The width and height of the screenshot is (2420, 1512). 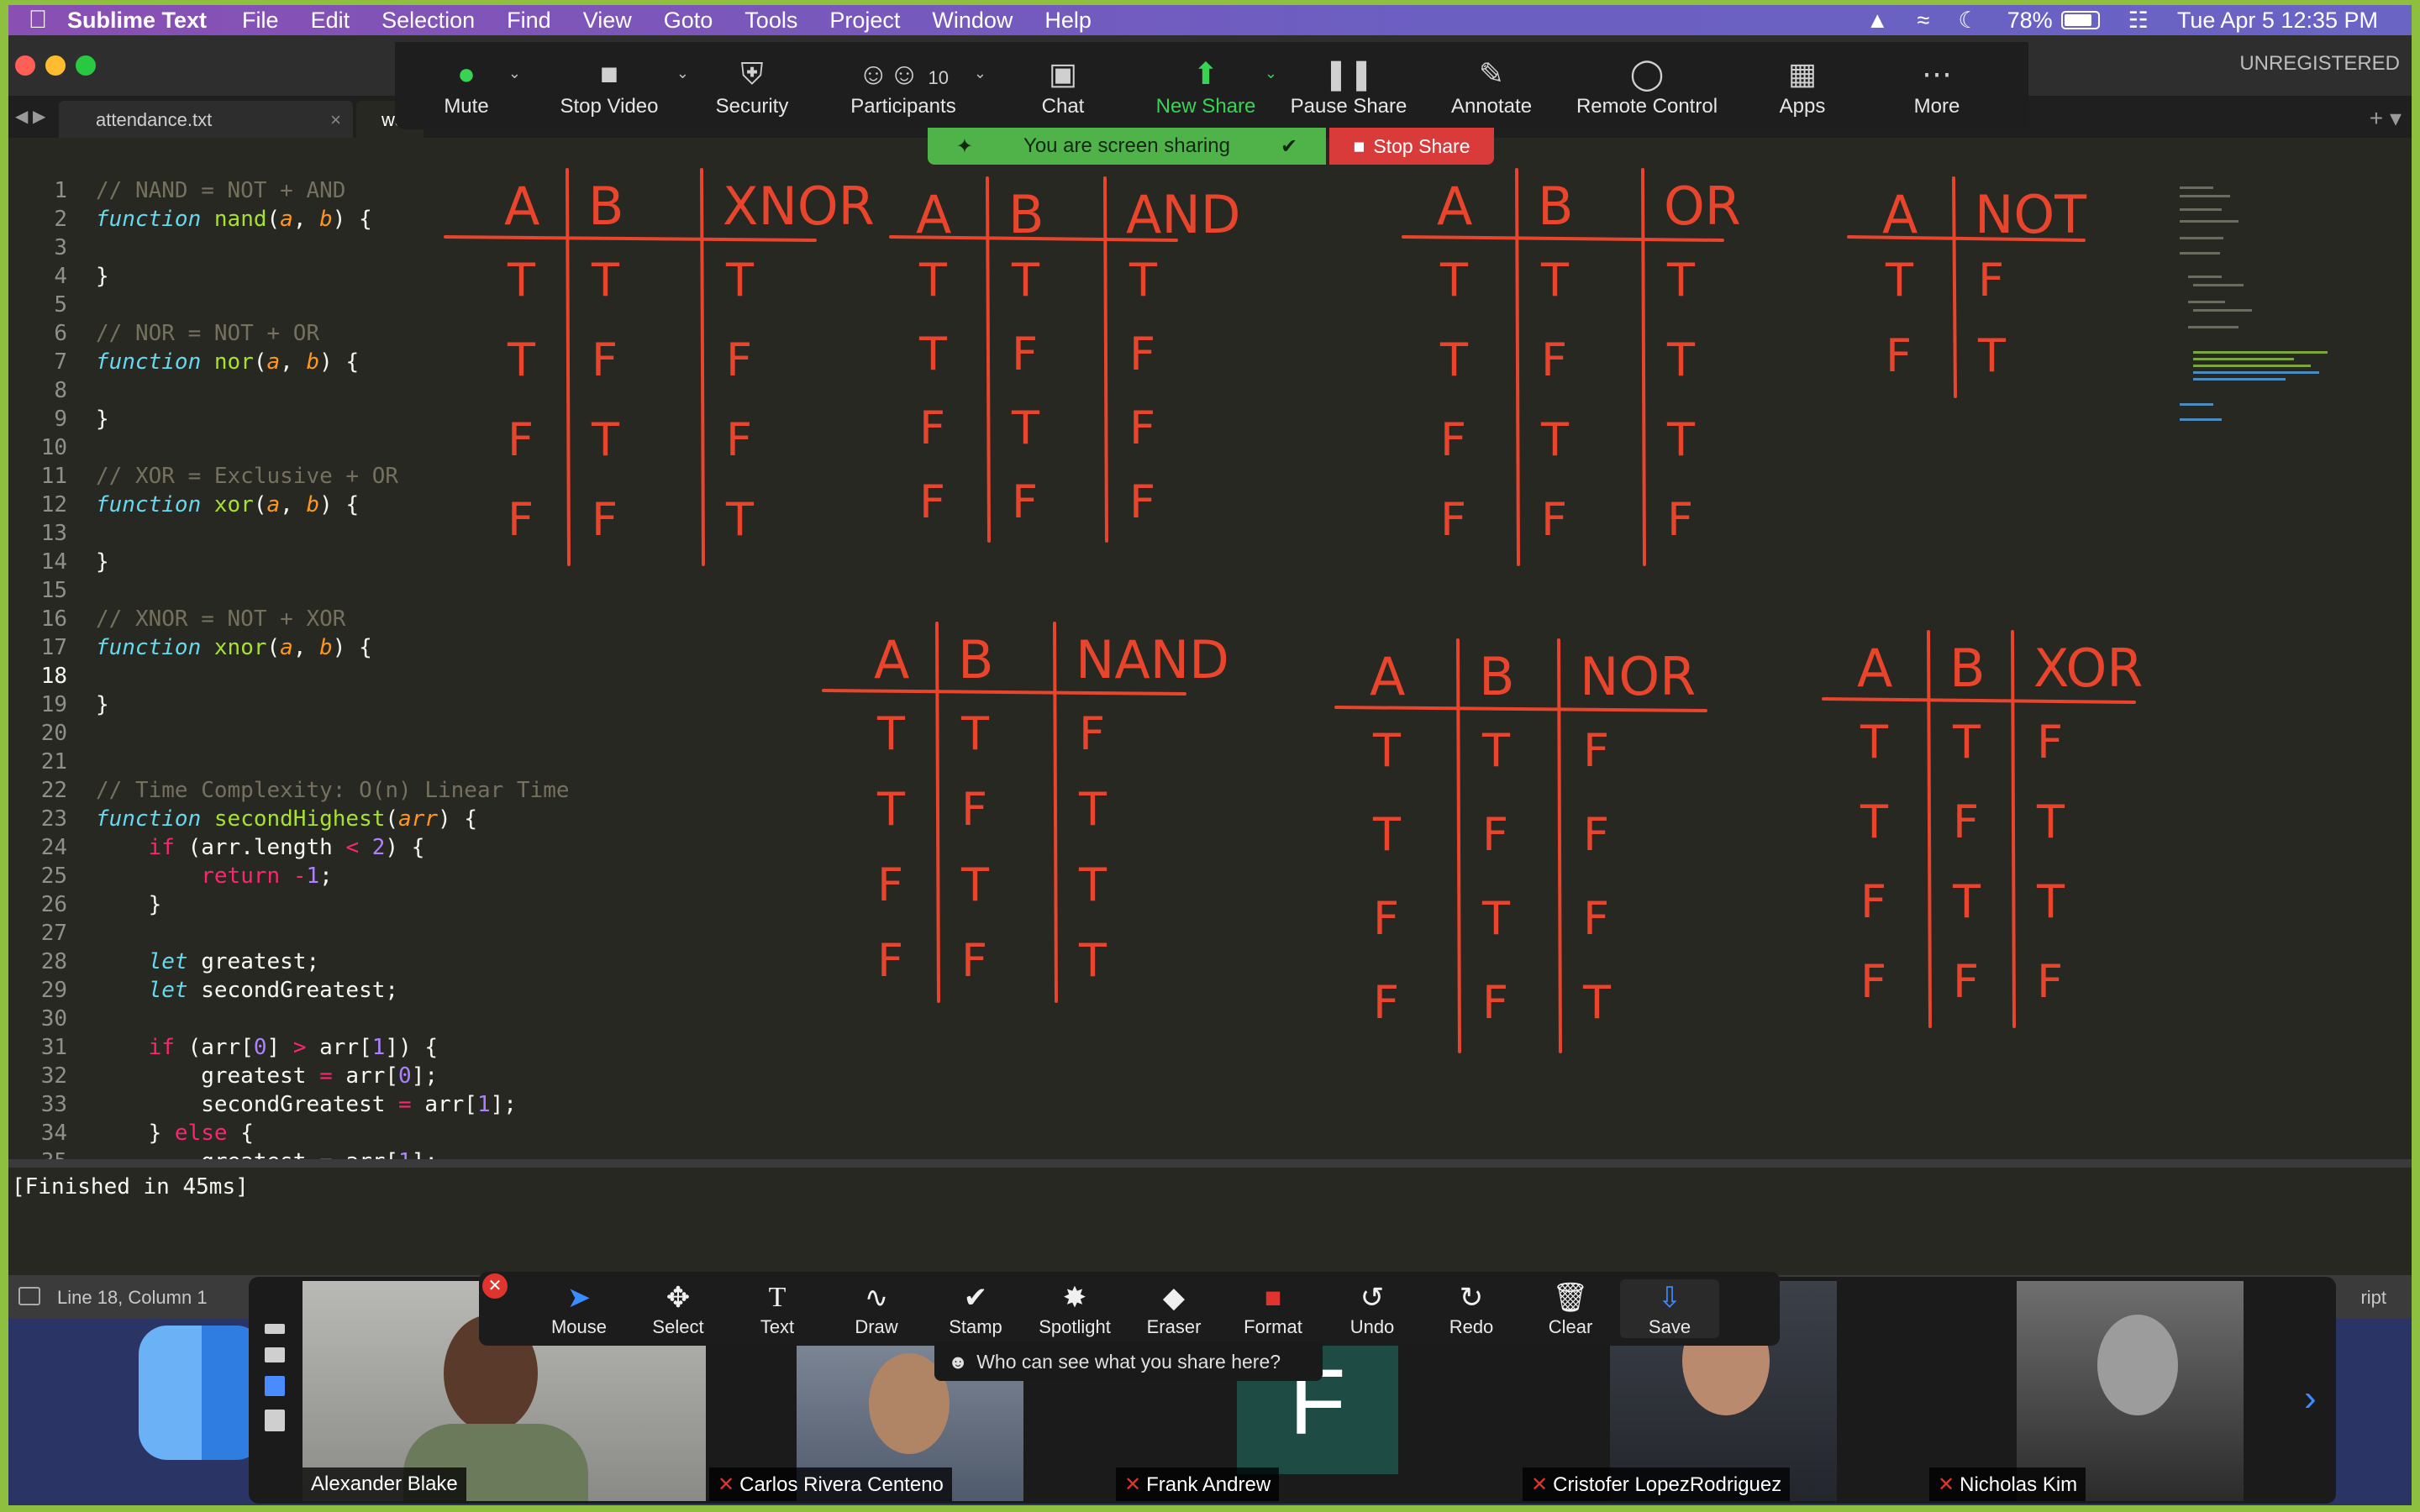 I want to click on tab-close-icon: ×, so click(x=336, y=120).